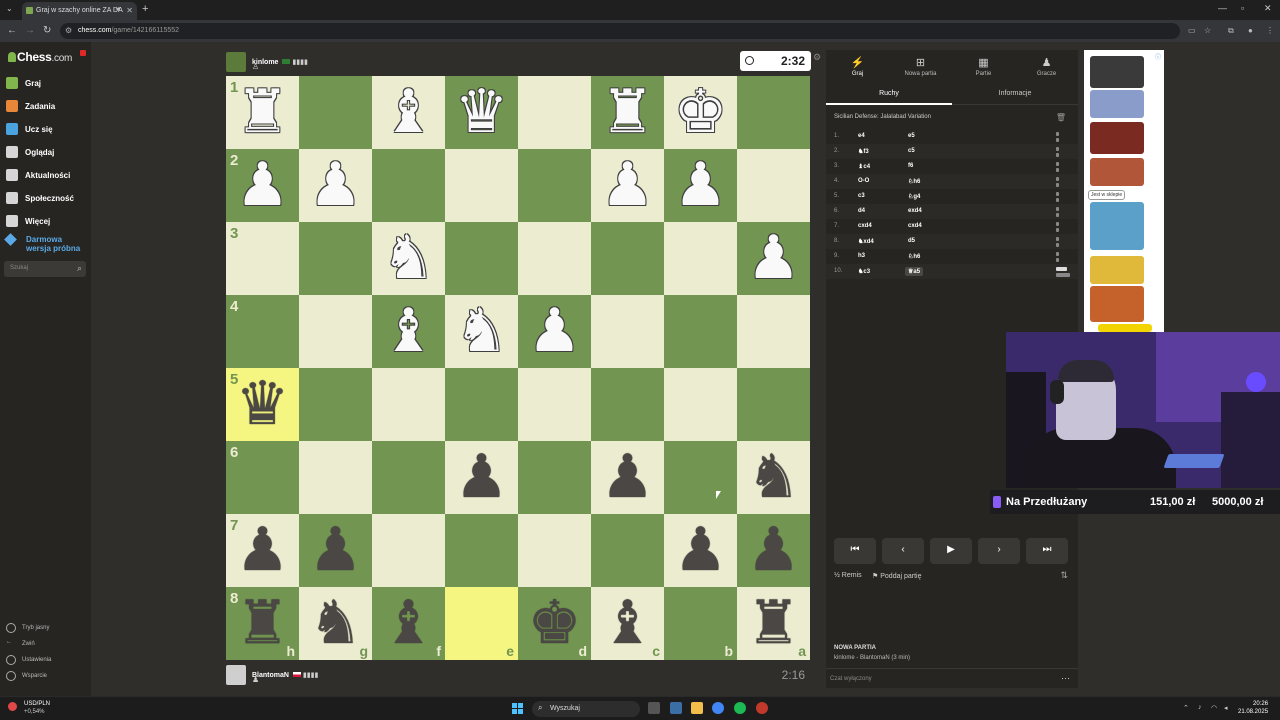  Describe the element at coordinates (262, 112) in the screenshot. I see `square-h1: 1` at that location.